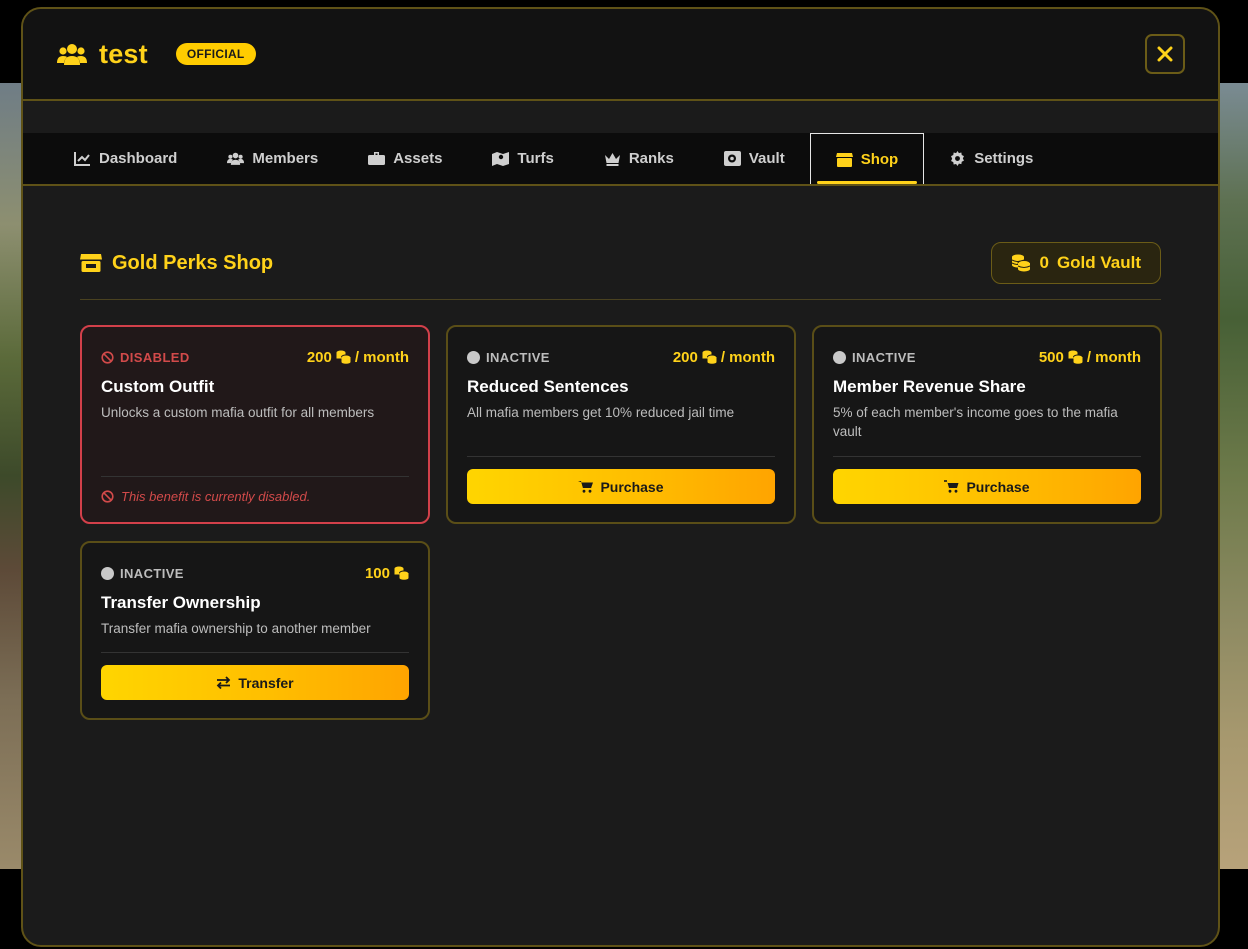 The height and width of the screenshot is (949, 1248). I want to click on close-button, so click(1165, 54).